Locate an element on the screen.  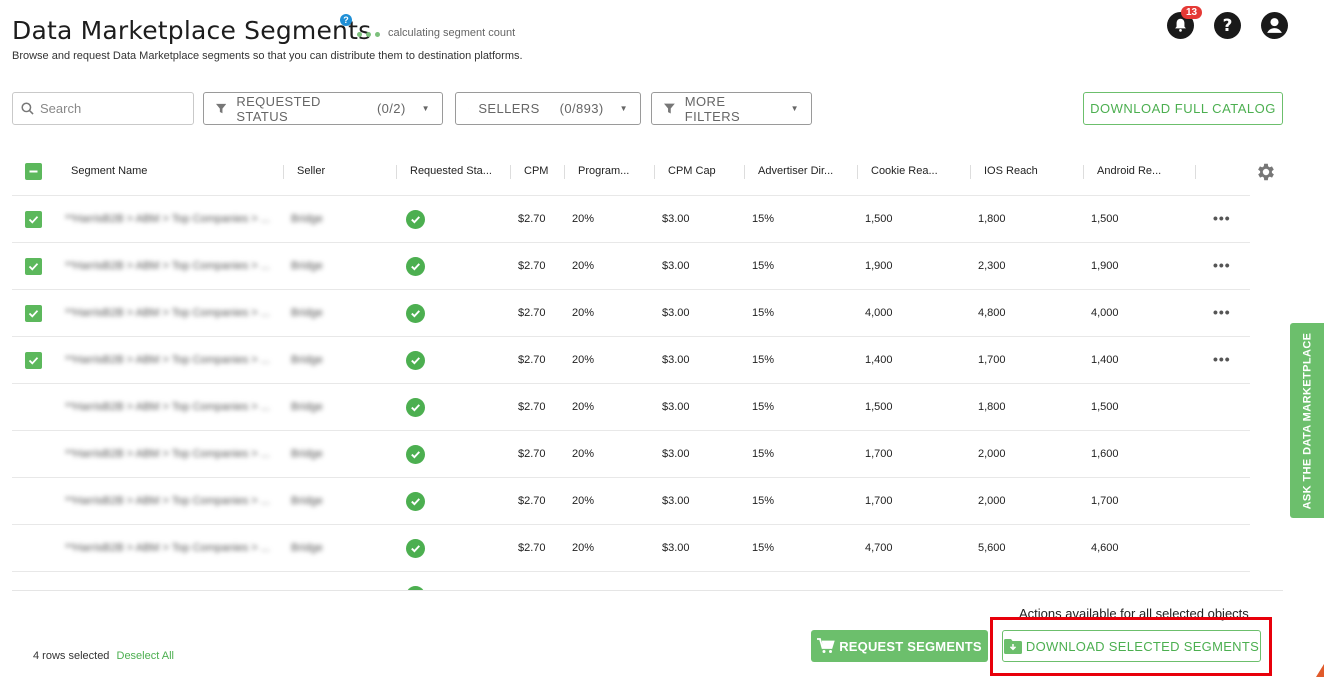
column-header-segment-name: Segment Name is located at coordinates (109, 171).